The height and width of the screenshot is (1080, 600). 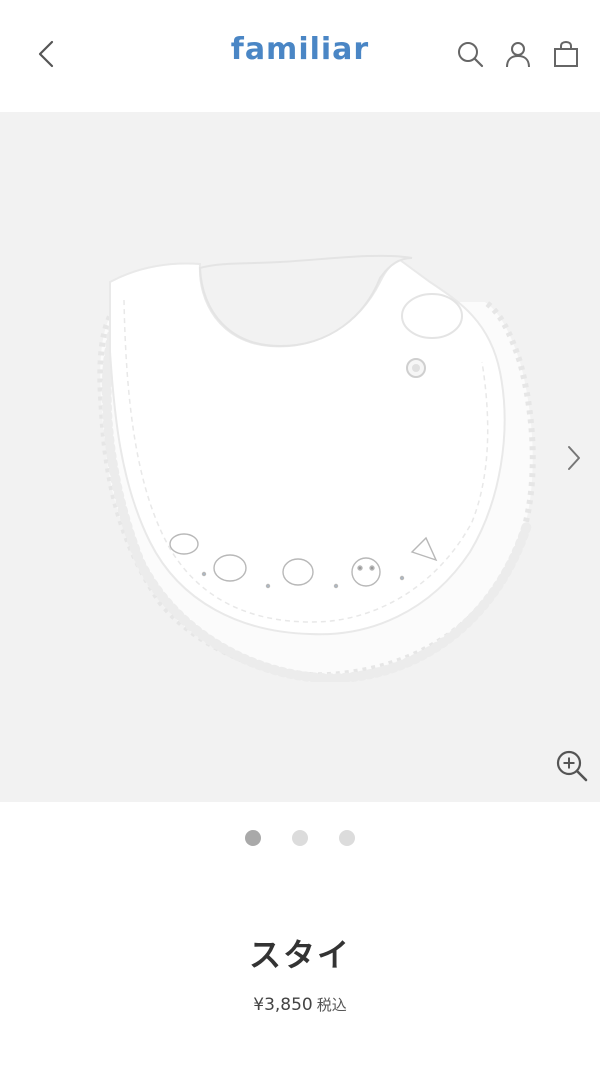 I want to click on bag-icon, so click(x=566, y=53).